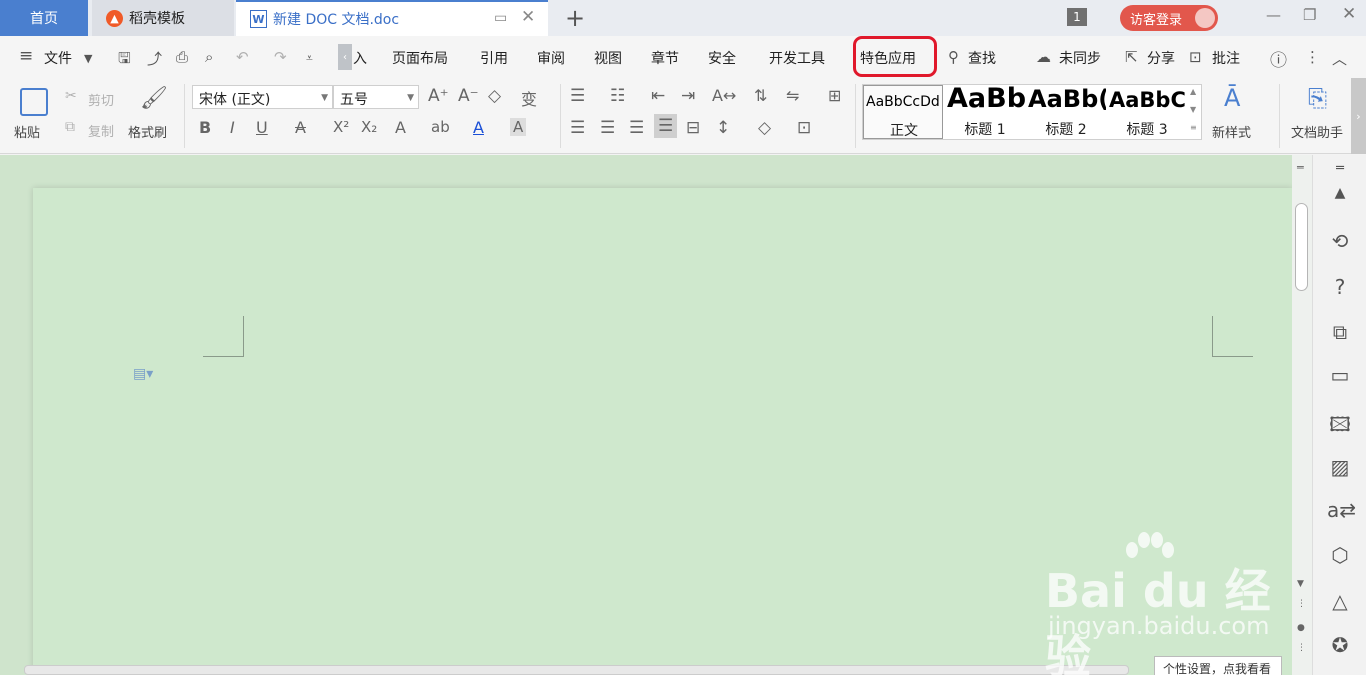 This screenshot has height=675, width=1366. Describe the element at coordinates (1340, 555) in the screenshot. I see `shield-icon: ⬡` at that location.